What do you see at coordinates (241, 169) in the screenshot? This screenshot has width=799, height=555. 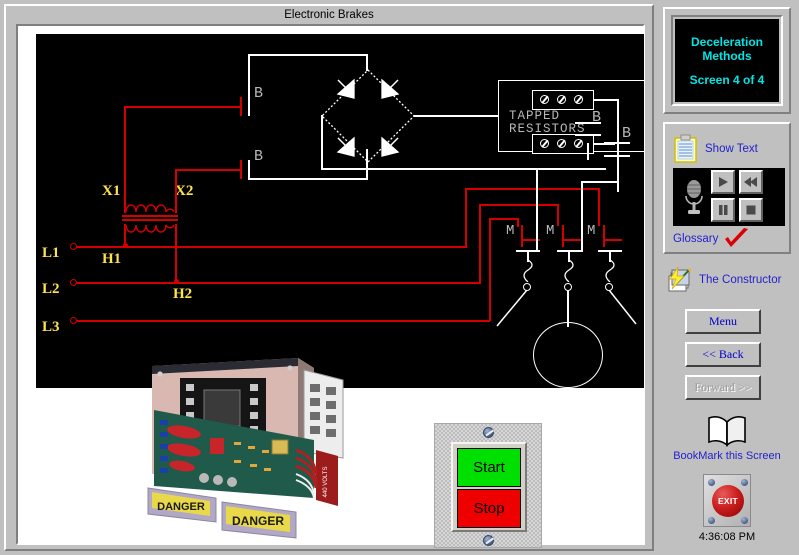 I see `contact-b2-left-bar` at bounding box center [241, 169].